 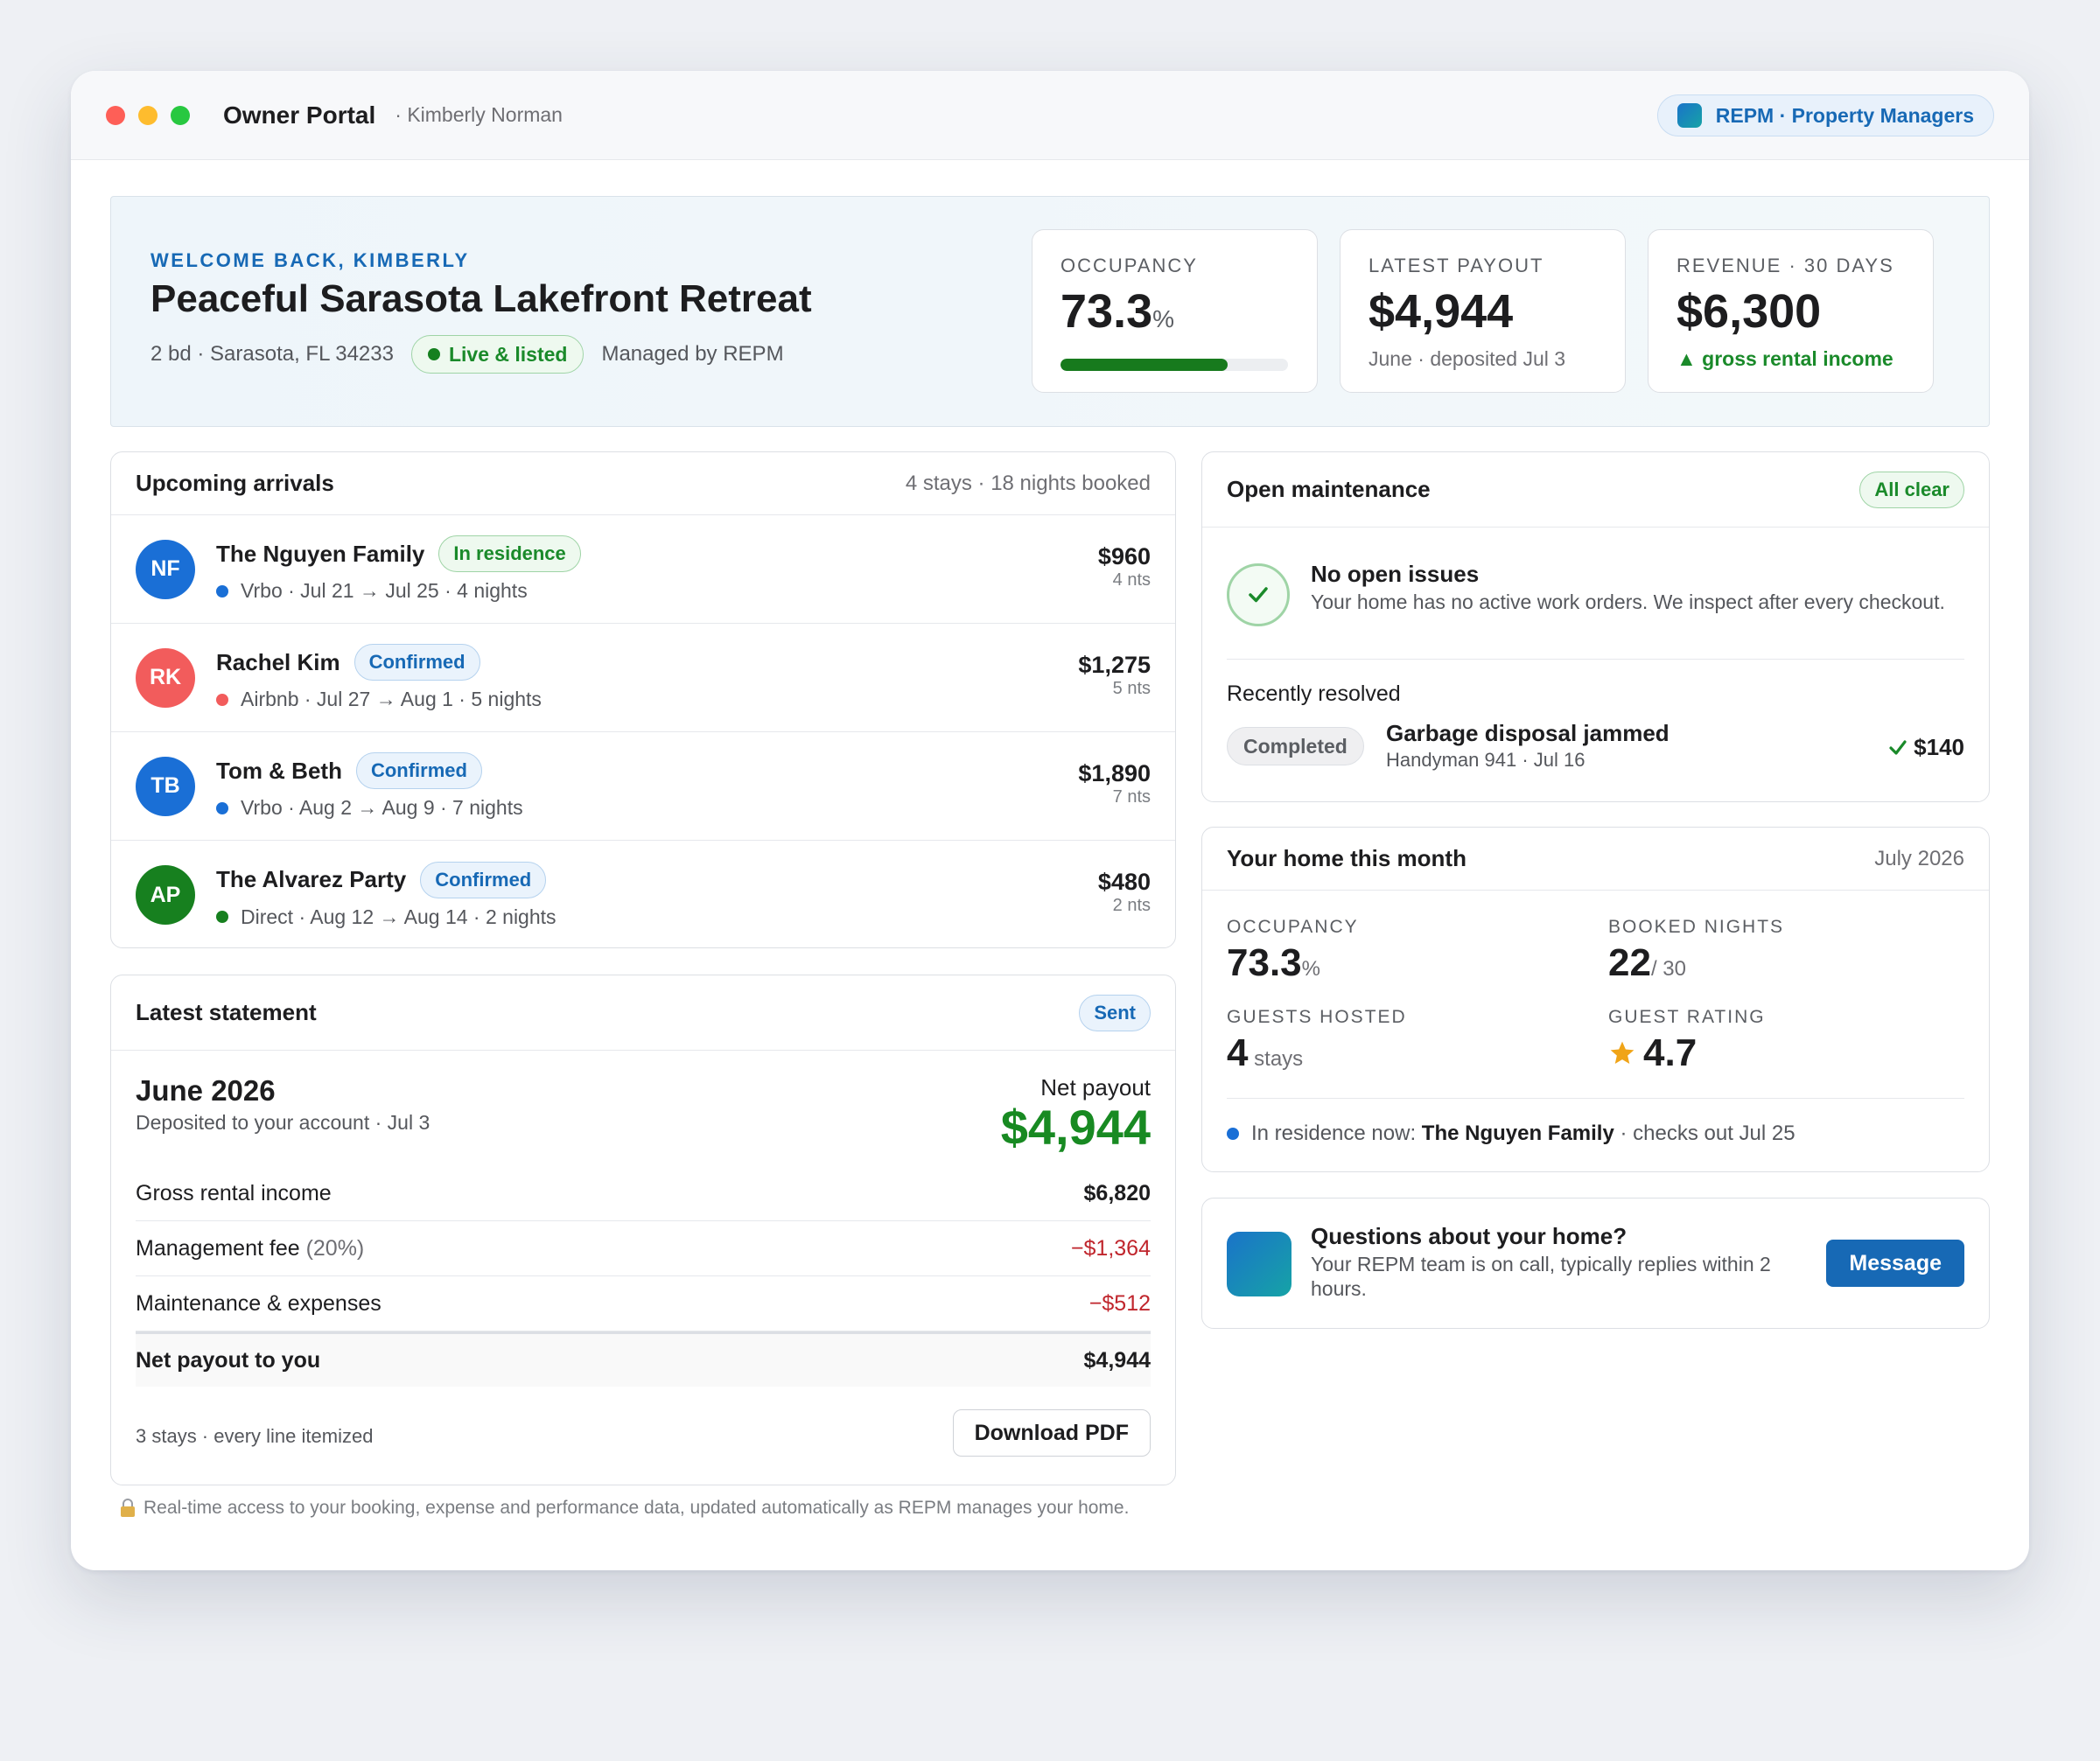 What do you see at coordinates (1131, 797) in the screenshot?
I see `booking-nights: 7 nts` at bounding box center [1131, 797].